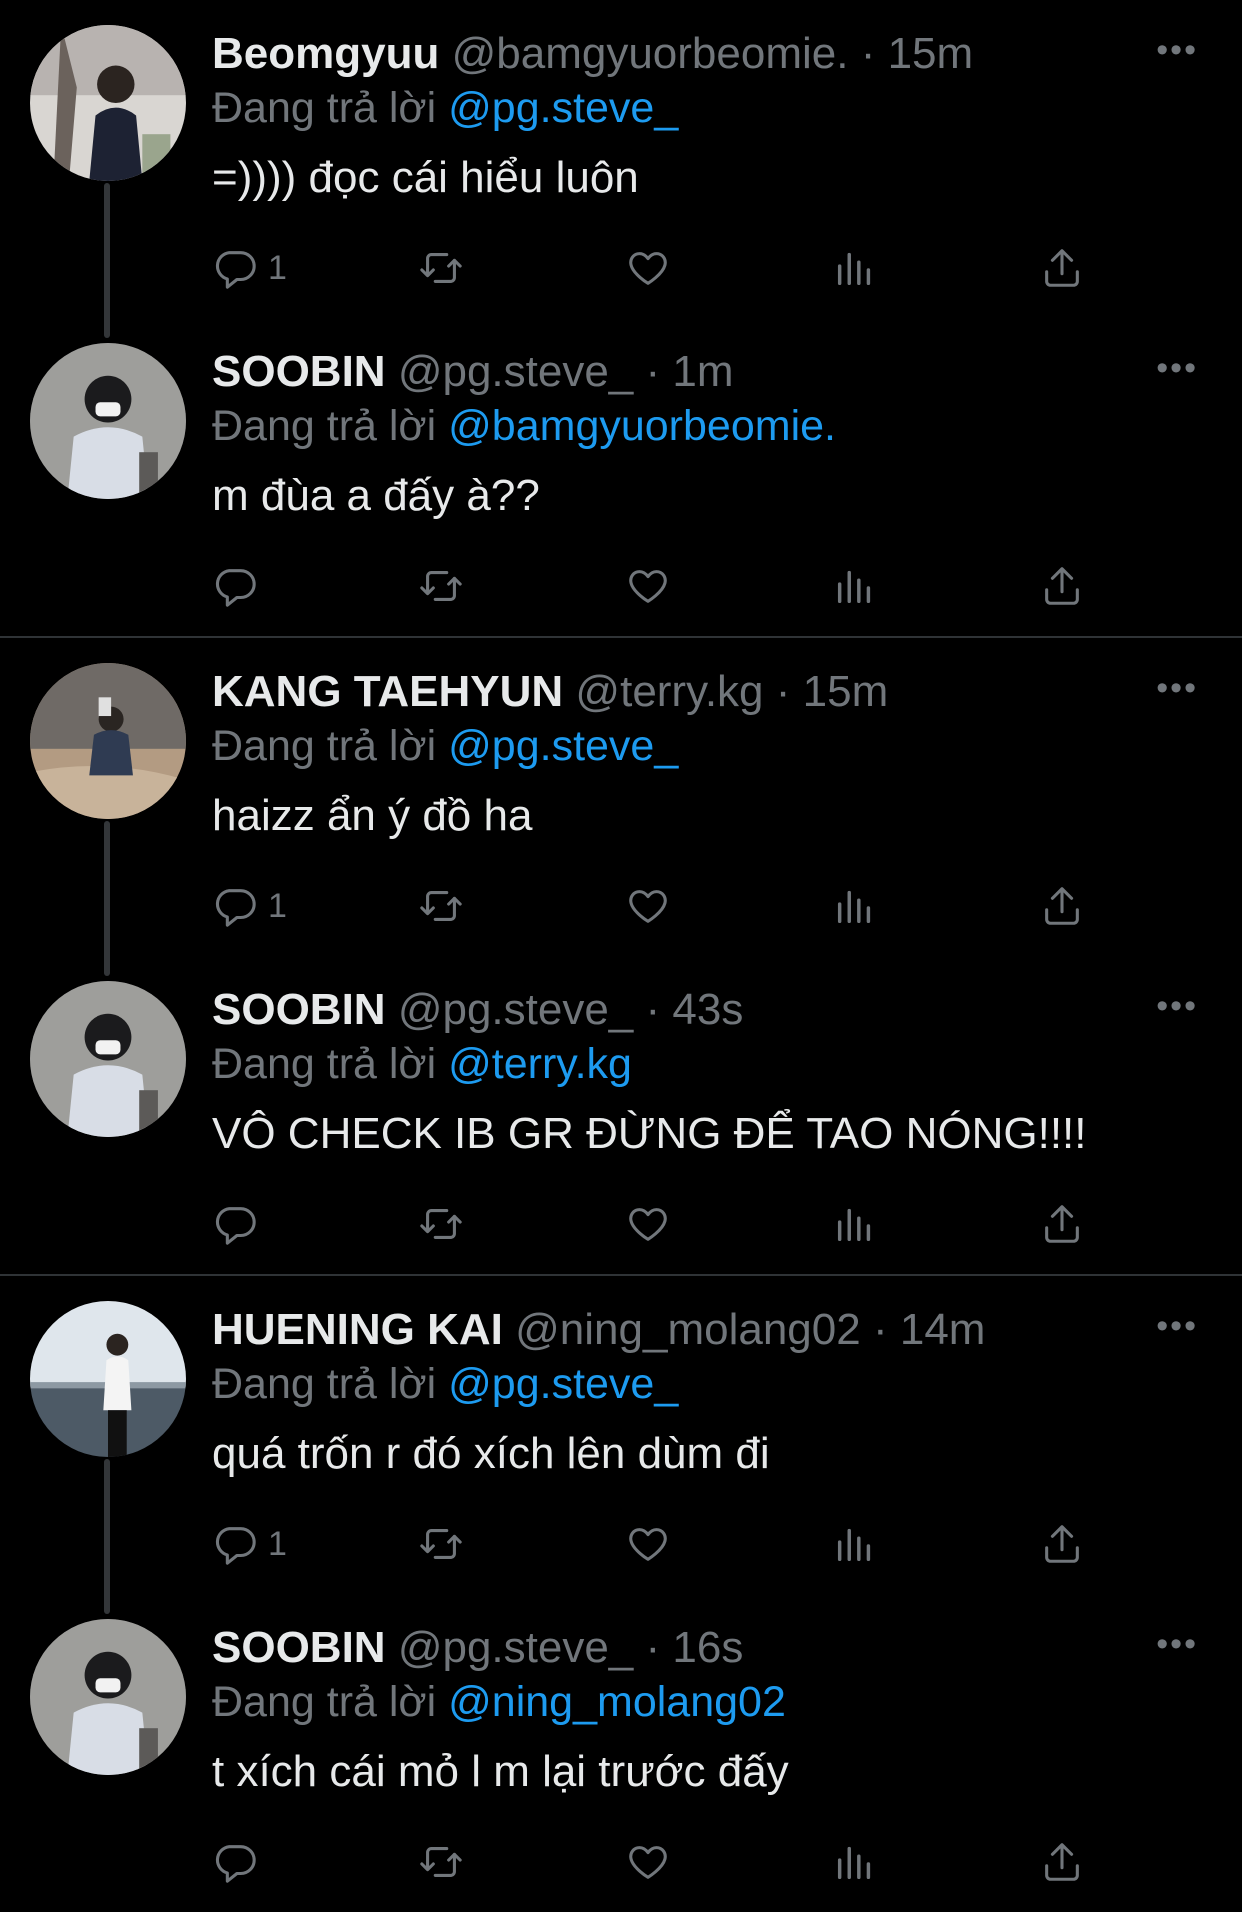  Describe the element at coordinates (688, 1329) in the screenshot. I see `user-handle: @ning_molang02` at that location.